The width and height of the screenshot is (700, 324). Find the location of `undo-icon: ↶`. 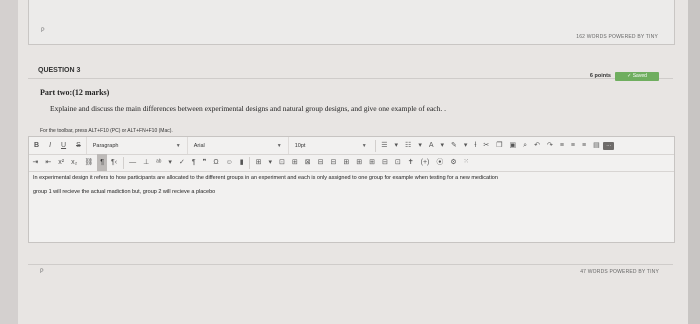

undo-icon: ↶ is located at coordinates (537, 145).